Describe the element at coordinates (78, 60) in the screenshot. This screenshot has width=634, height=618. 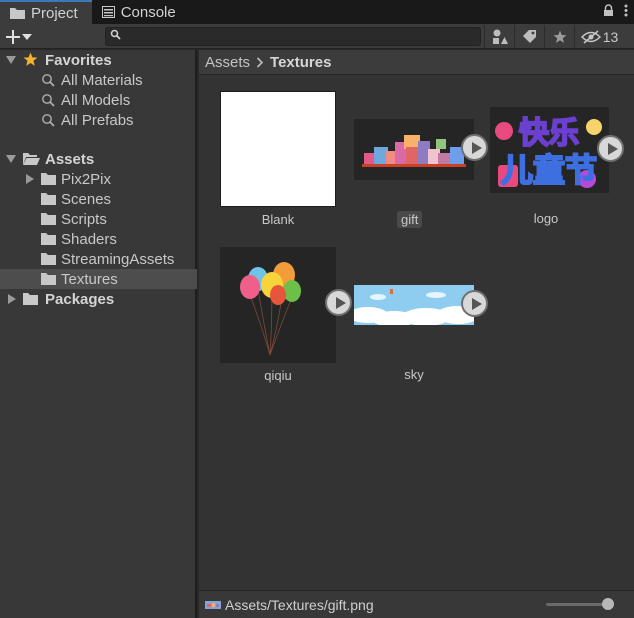
I see `tree-favorites-label: Favorites` at that location.